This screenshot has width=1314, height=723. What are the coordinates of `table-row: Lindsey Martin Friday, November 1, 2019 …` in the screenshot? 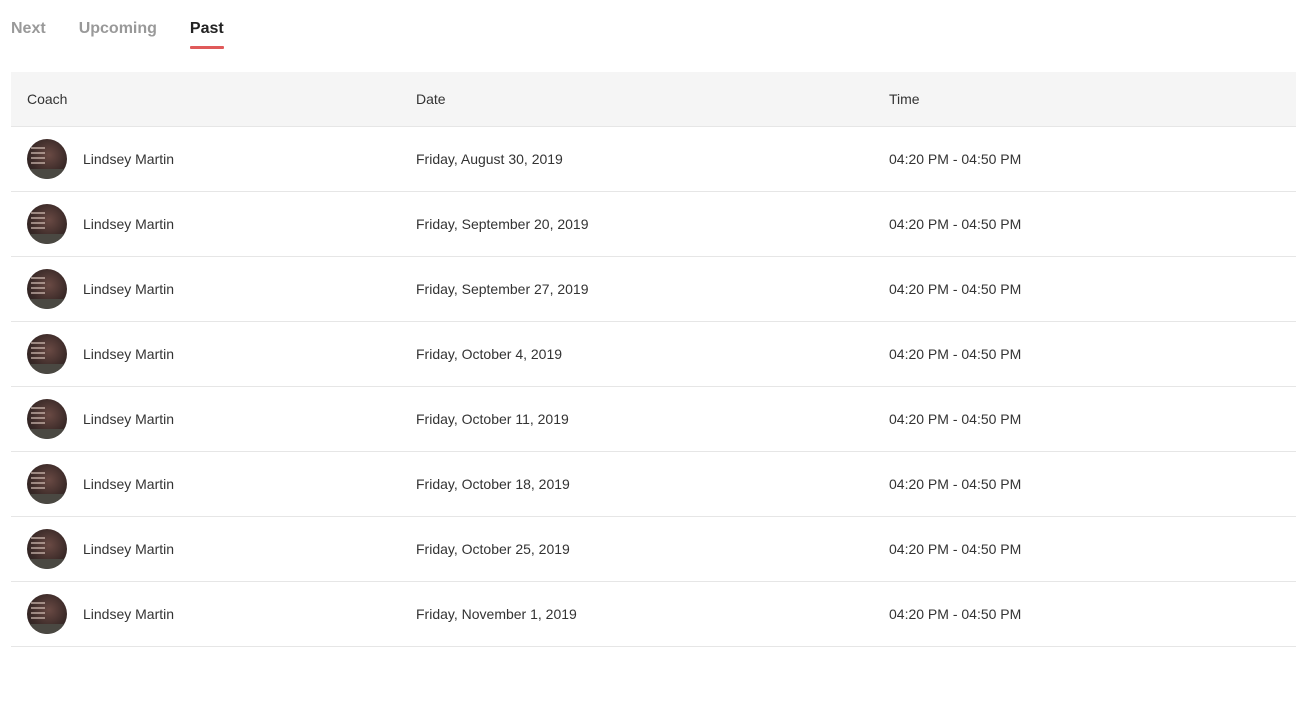 It's located at (653, 614).